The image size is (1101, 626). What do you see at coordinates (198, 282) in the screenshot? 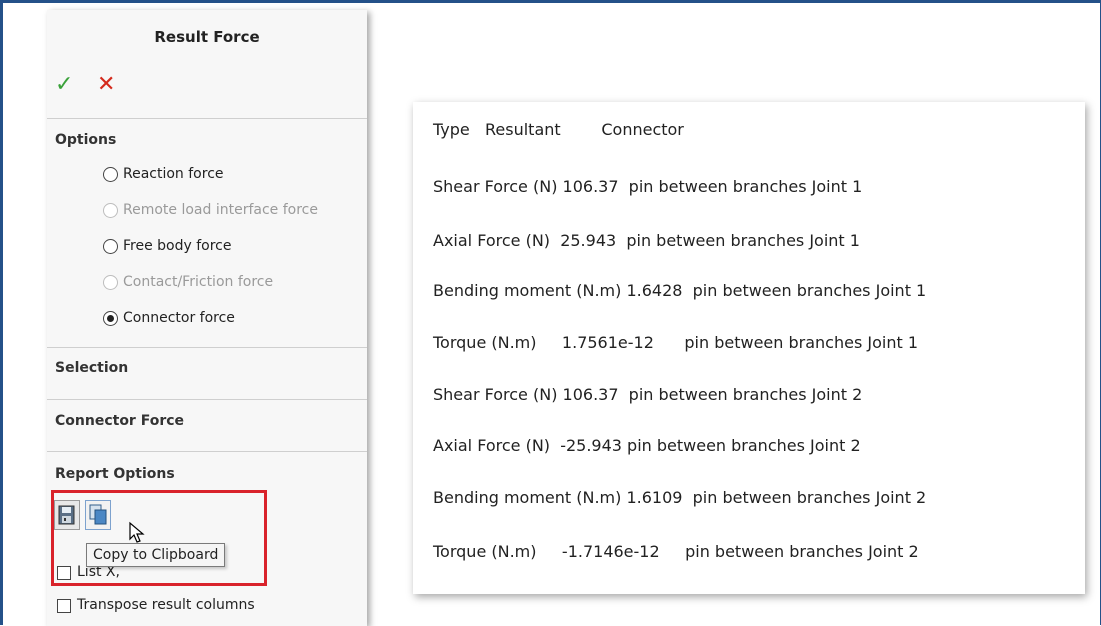
I see `radio-label: Contact/Friction force` at bounding box center [198, 282].